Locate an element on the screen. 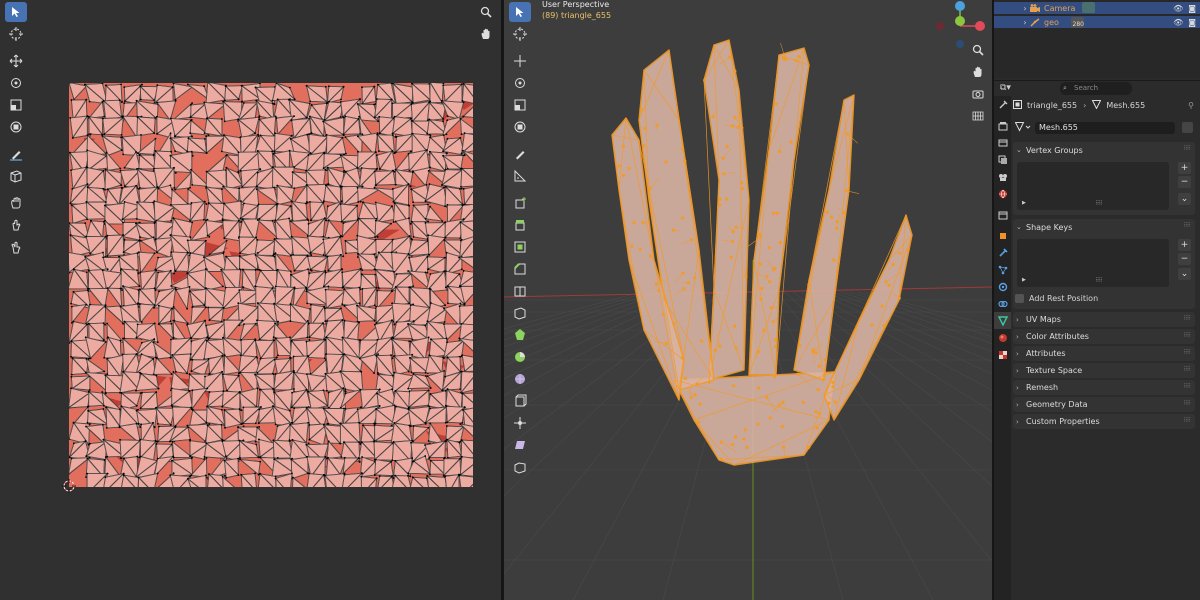 The height and width of the screenshot is (600, 1200). mesh-browse-icon is located at coordinates (1022, 128).